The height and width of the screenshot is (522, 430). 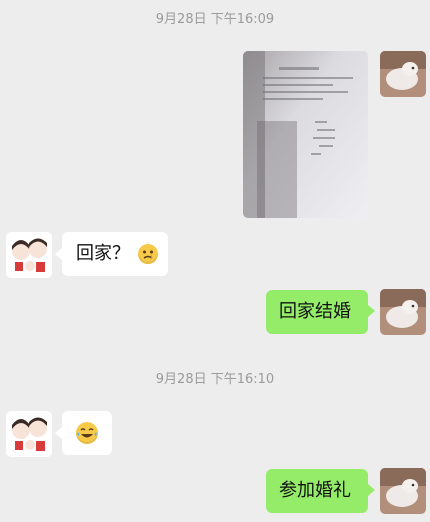 I want to click on message-bubble-outgoing-2: 参加婚礼, so click(x=317, y=491).